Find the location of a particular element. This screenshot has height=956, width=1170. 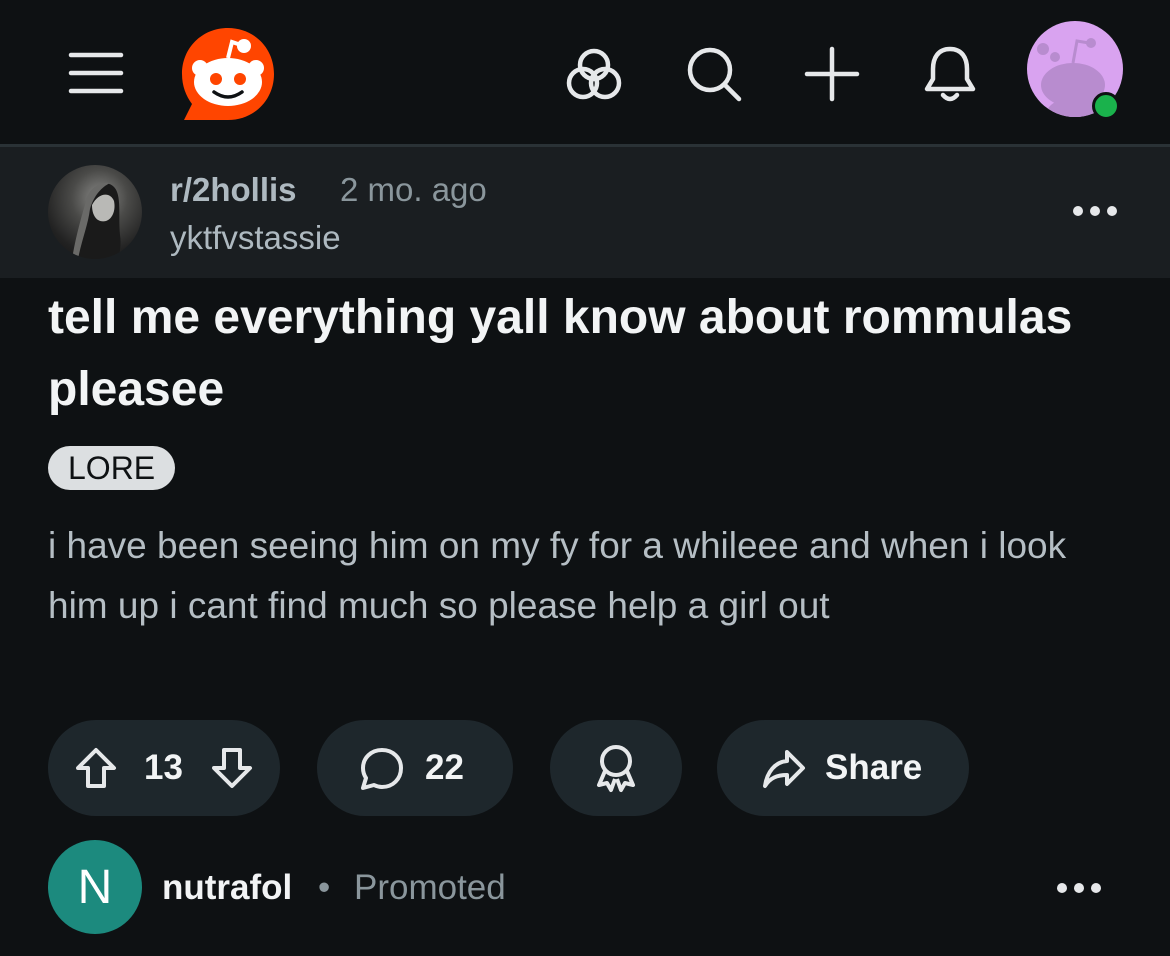

comment-icon is located at coordinates (382, 769).